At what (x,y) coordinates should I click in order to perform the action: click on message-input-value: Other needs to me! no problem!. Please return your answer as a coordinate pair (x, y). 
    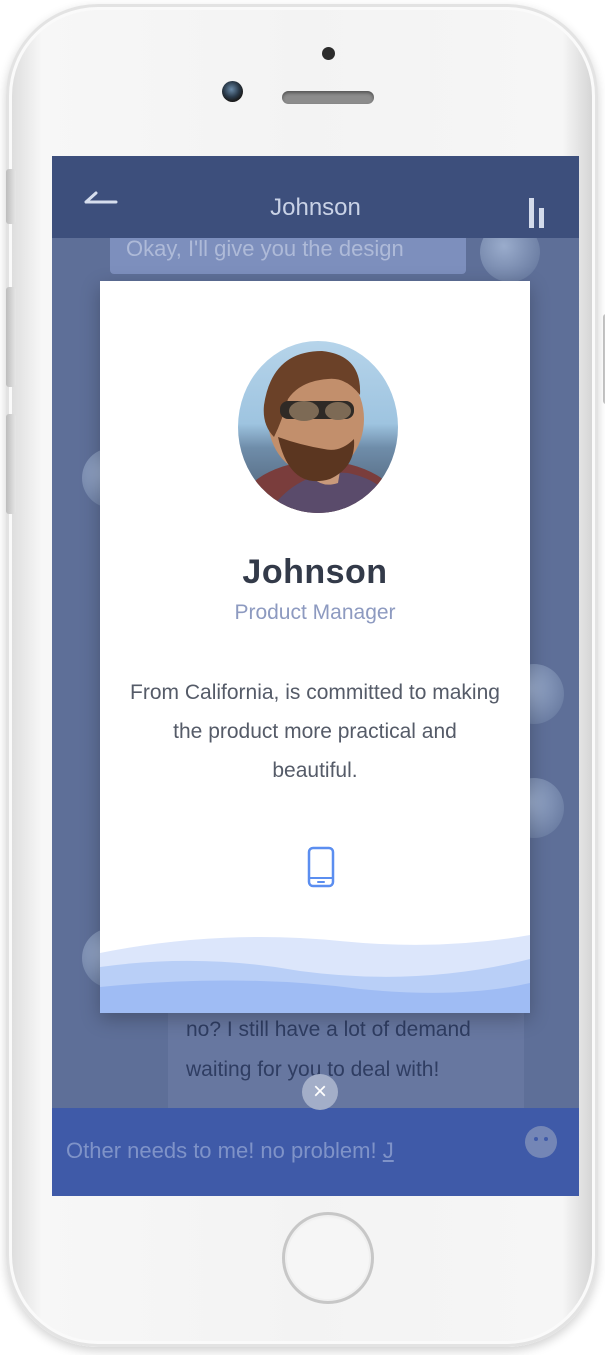
    Looking at the image, I should click on (221, 1150).